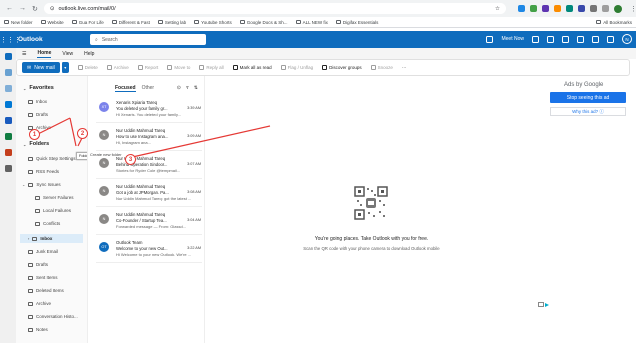 The width and height of the screenshot is (636, 343). Describe the element at coordinates (8, 168) in the screenshot. I see `more-apps-icon` at that location.